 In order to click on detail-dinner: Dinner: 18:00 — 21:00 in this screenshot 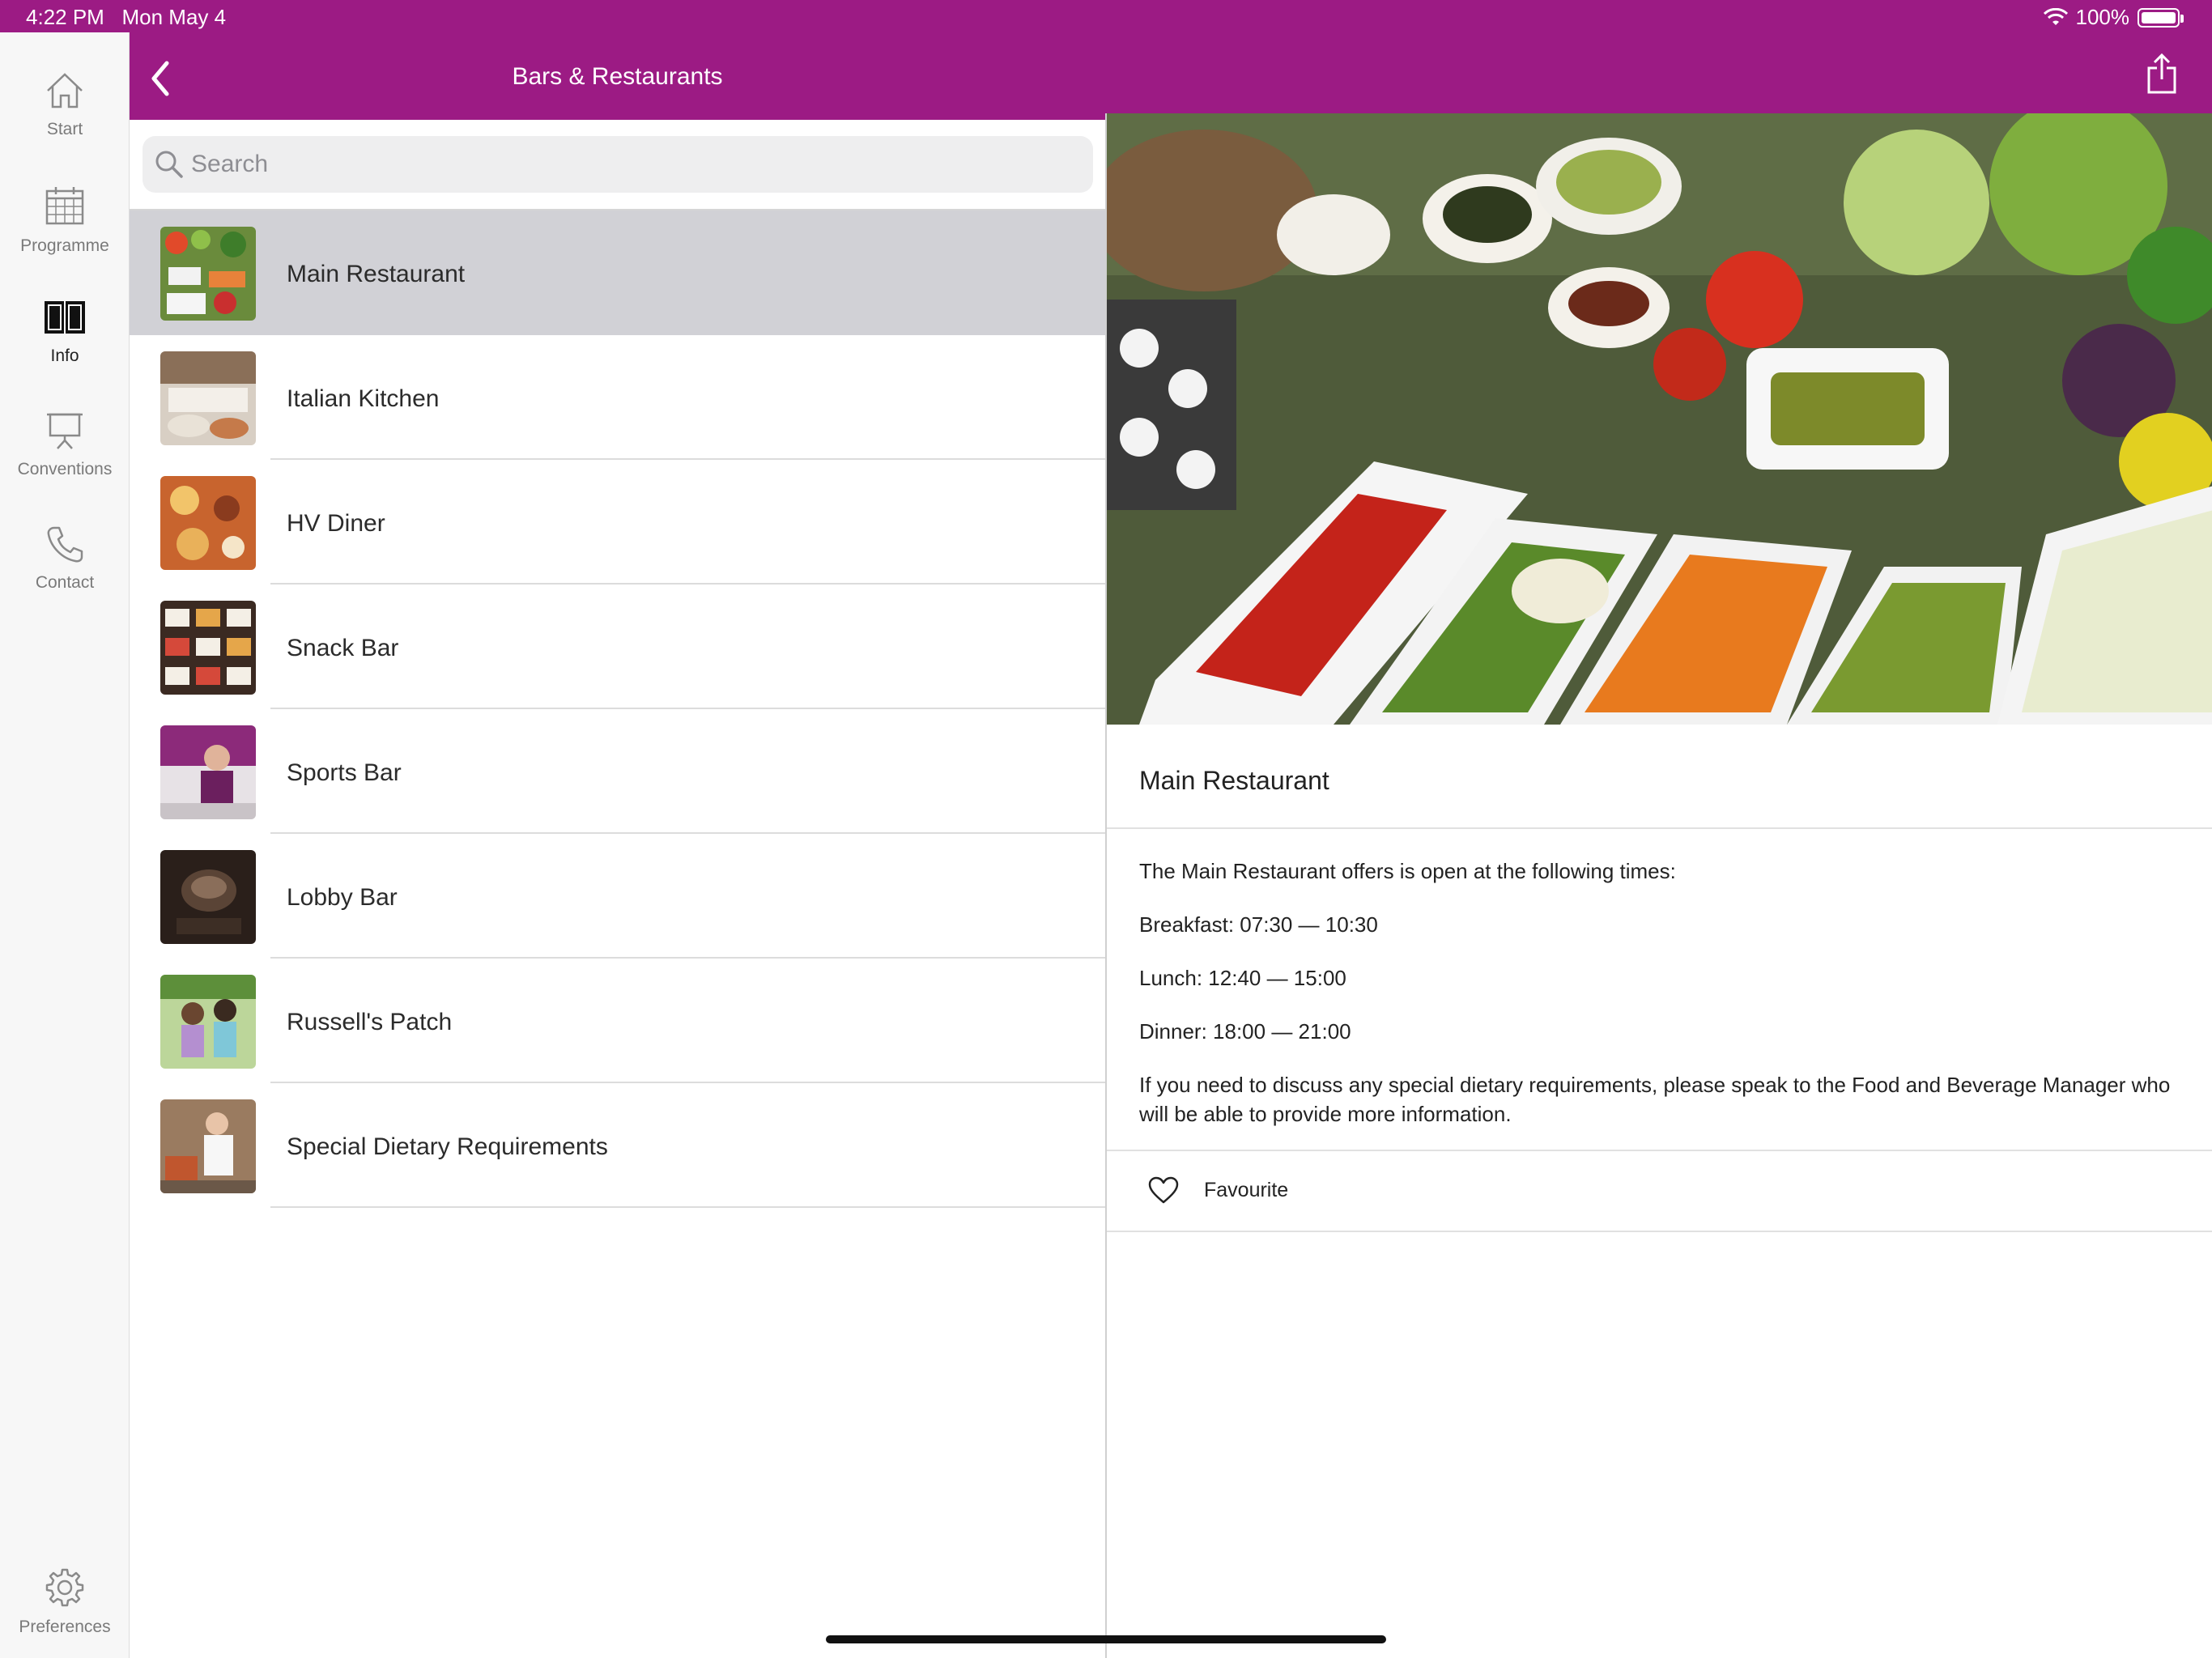, I will do `click(1245, 1031)`.